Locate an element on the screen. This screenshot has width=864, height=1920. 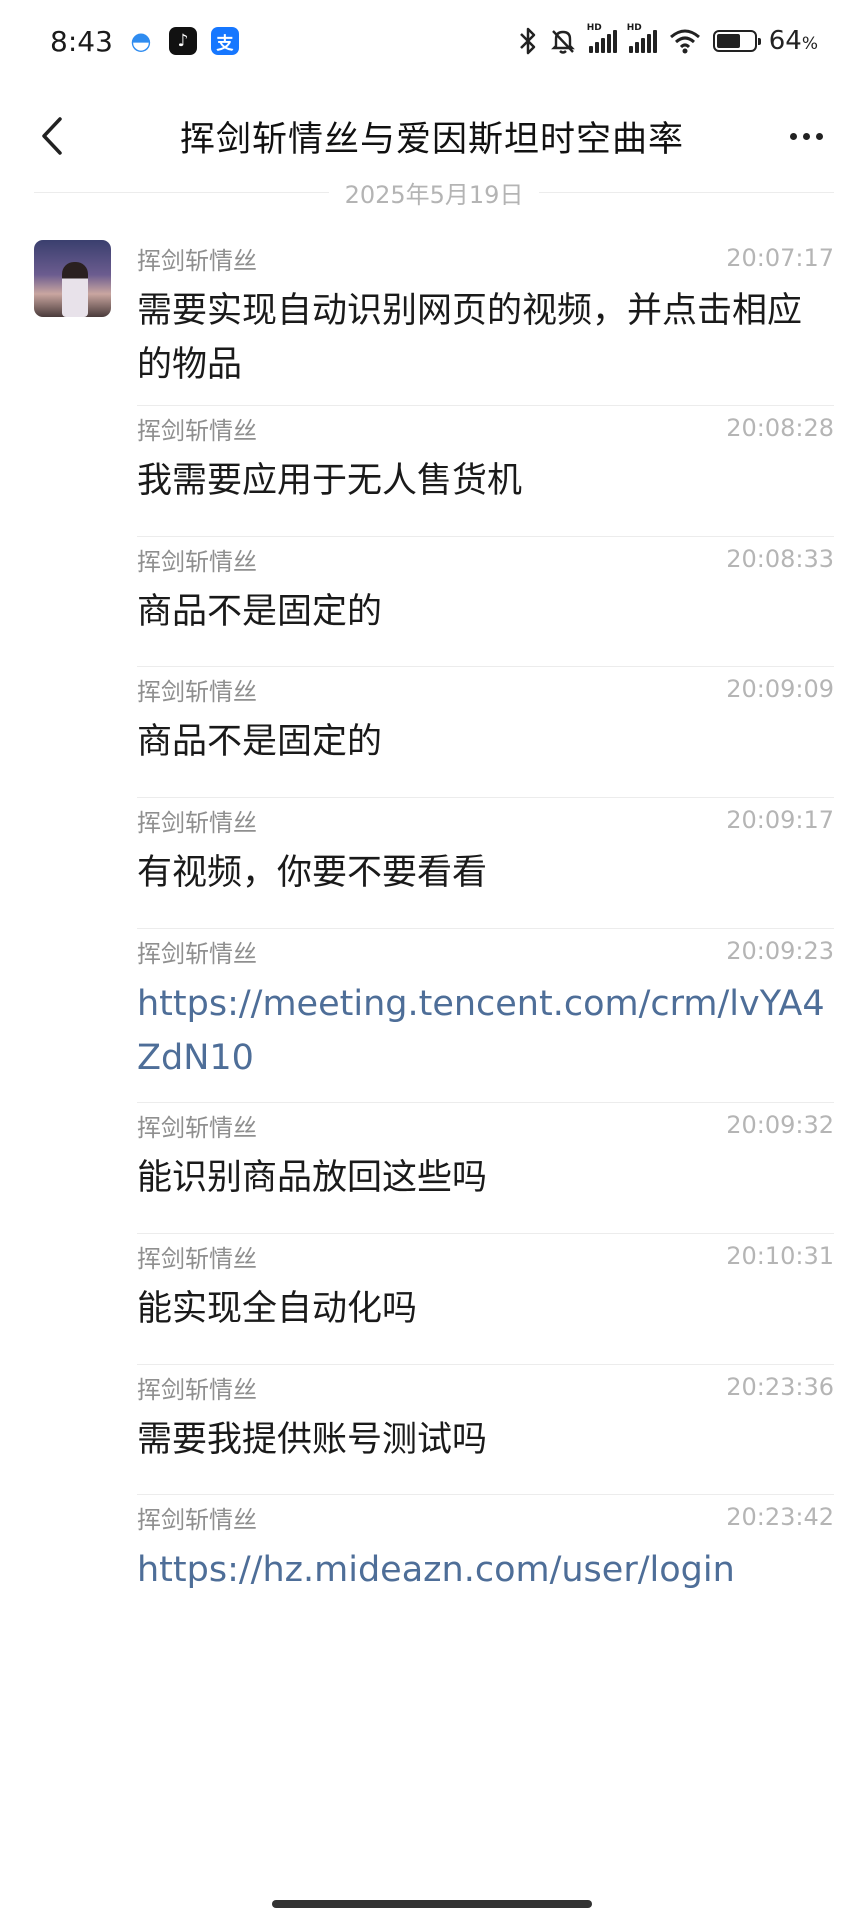
message-header: 挥剑斩情丝 20:09:17 is located at coordinates (485, 818).